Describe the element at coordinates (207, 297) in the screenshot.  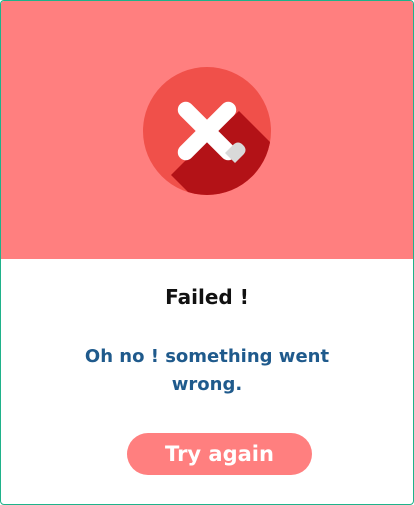
I see `dialog-title: Failed !` at that location.